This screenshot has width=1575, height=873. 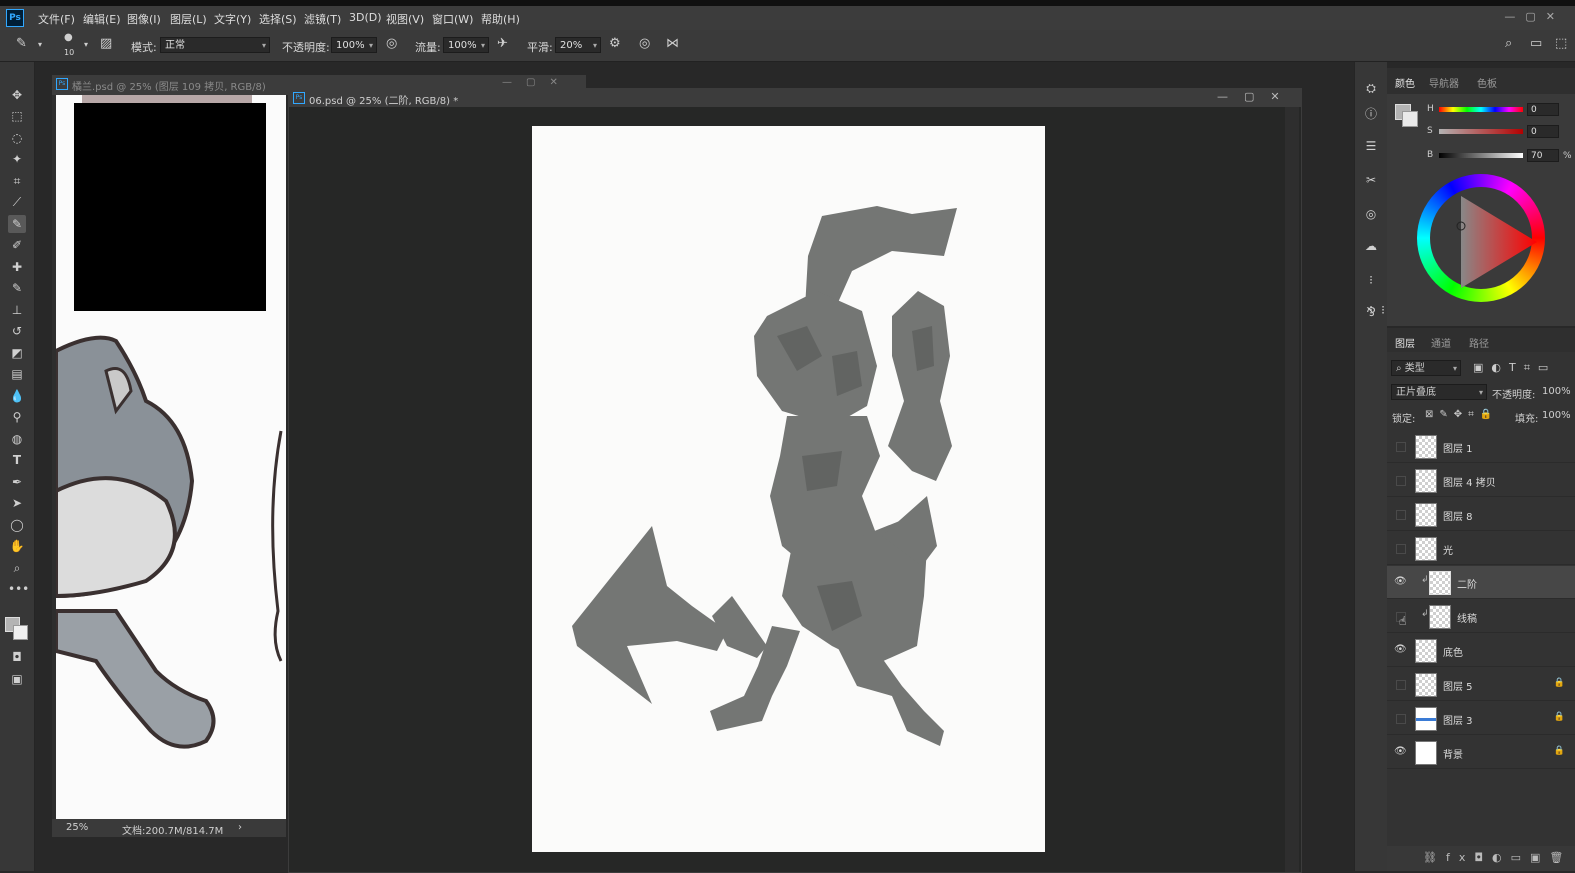 I want to click on pressure-opacity-icon: ◎, so click(x=391, y=43).